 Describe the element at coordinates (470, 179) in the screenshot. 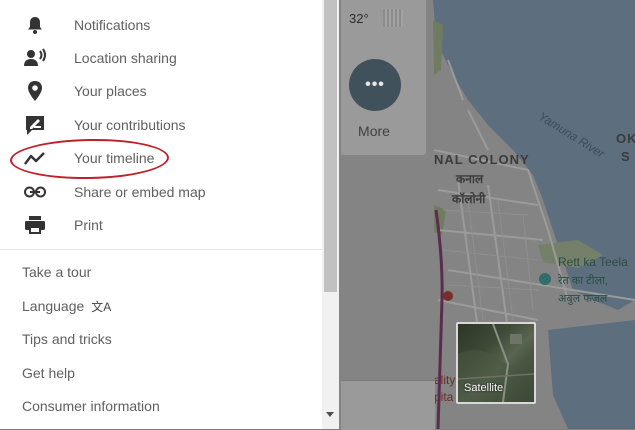

I see `map-label-kanal: कनाल` at that location.